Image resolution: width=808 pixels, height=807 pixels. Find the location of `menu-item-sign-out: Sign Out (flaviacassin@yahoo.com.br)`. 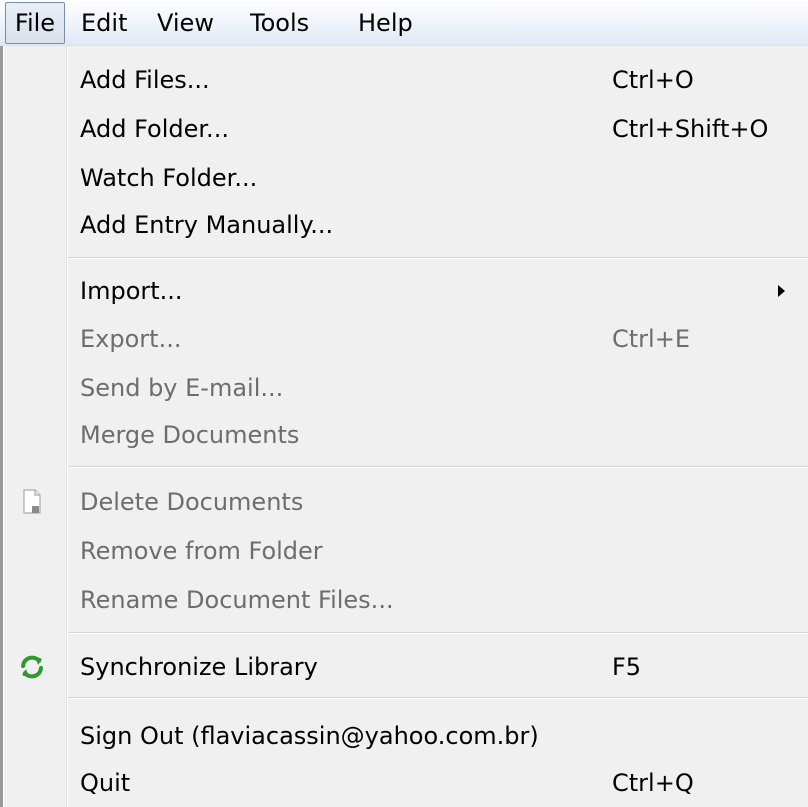

menu-item-sign-out: Sign Out (flaviacassin@yahoo.com.br) is located at coordinates (404, 736).